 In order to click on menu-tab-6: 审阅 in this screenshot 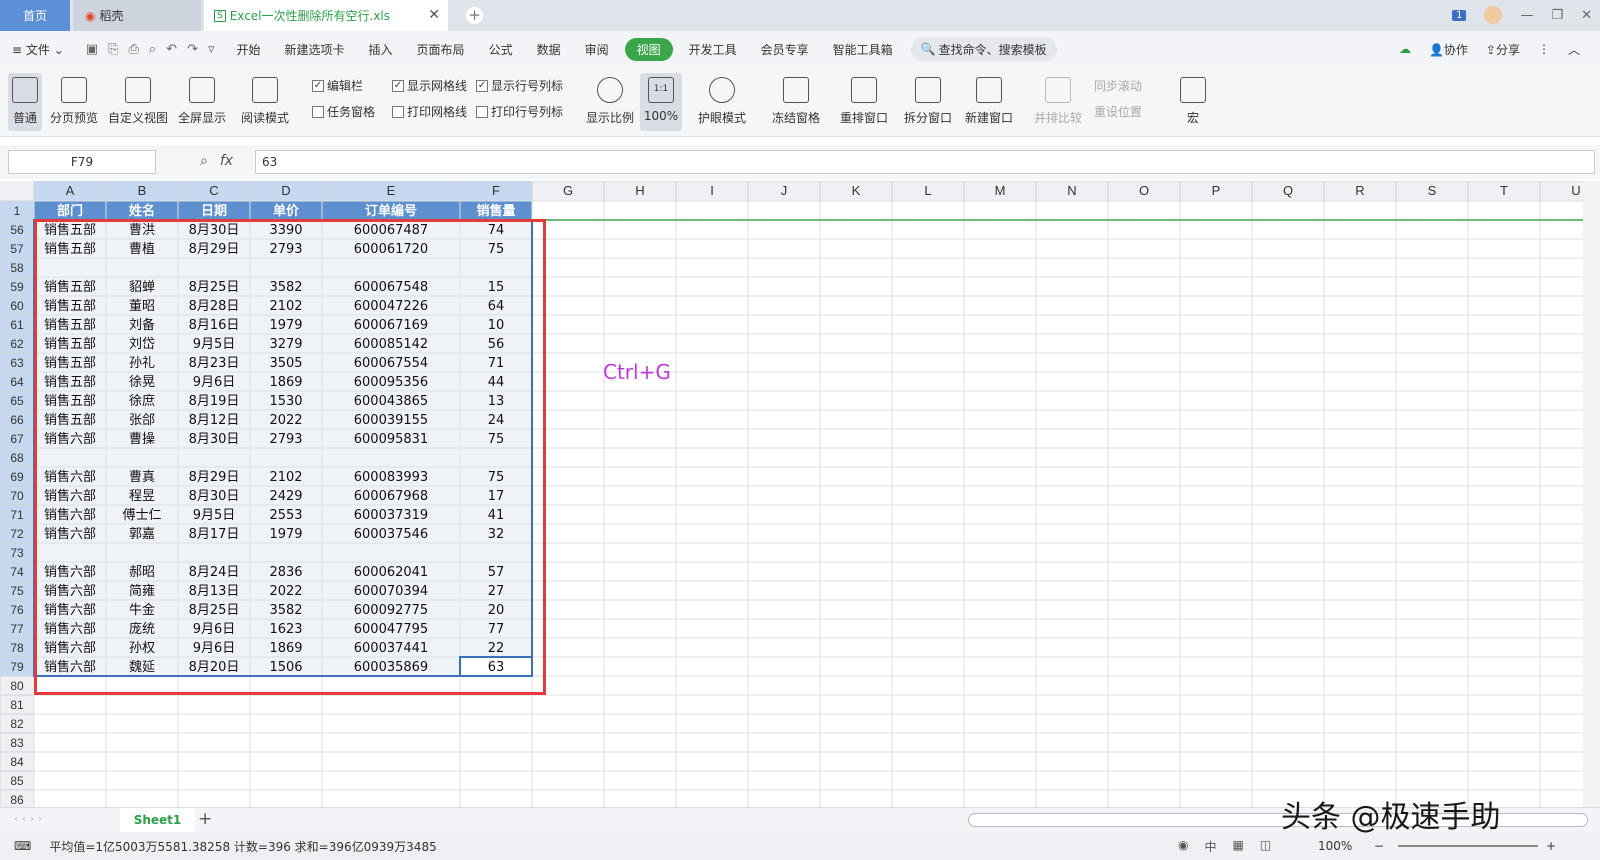, I will do `click(597, 49)`.